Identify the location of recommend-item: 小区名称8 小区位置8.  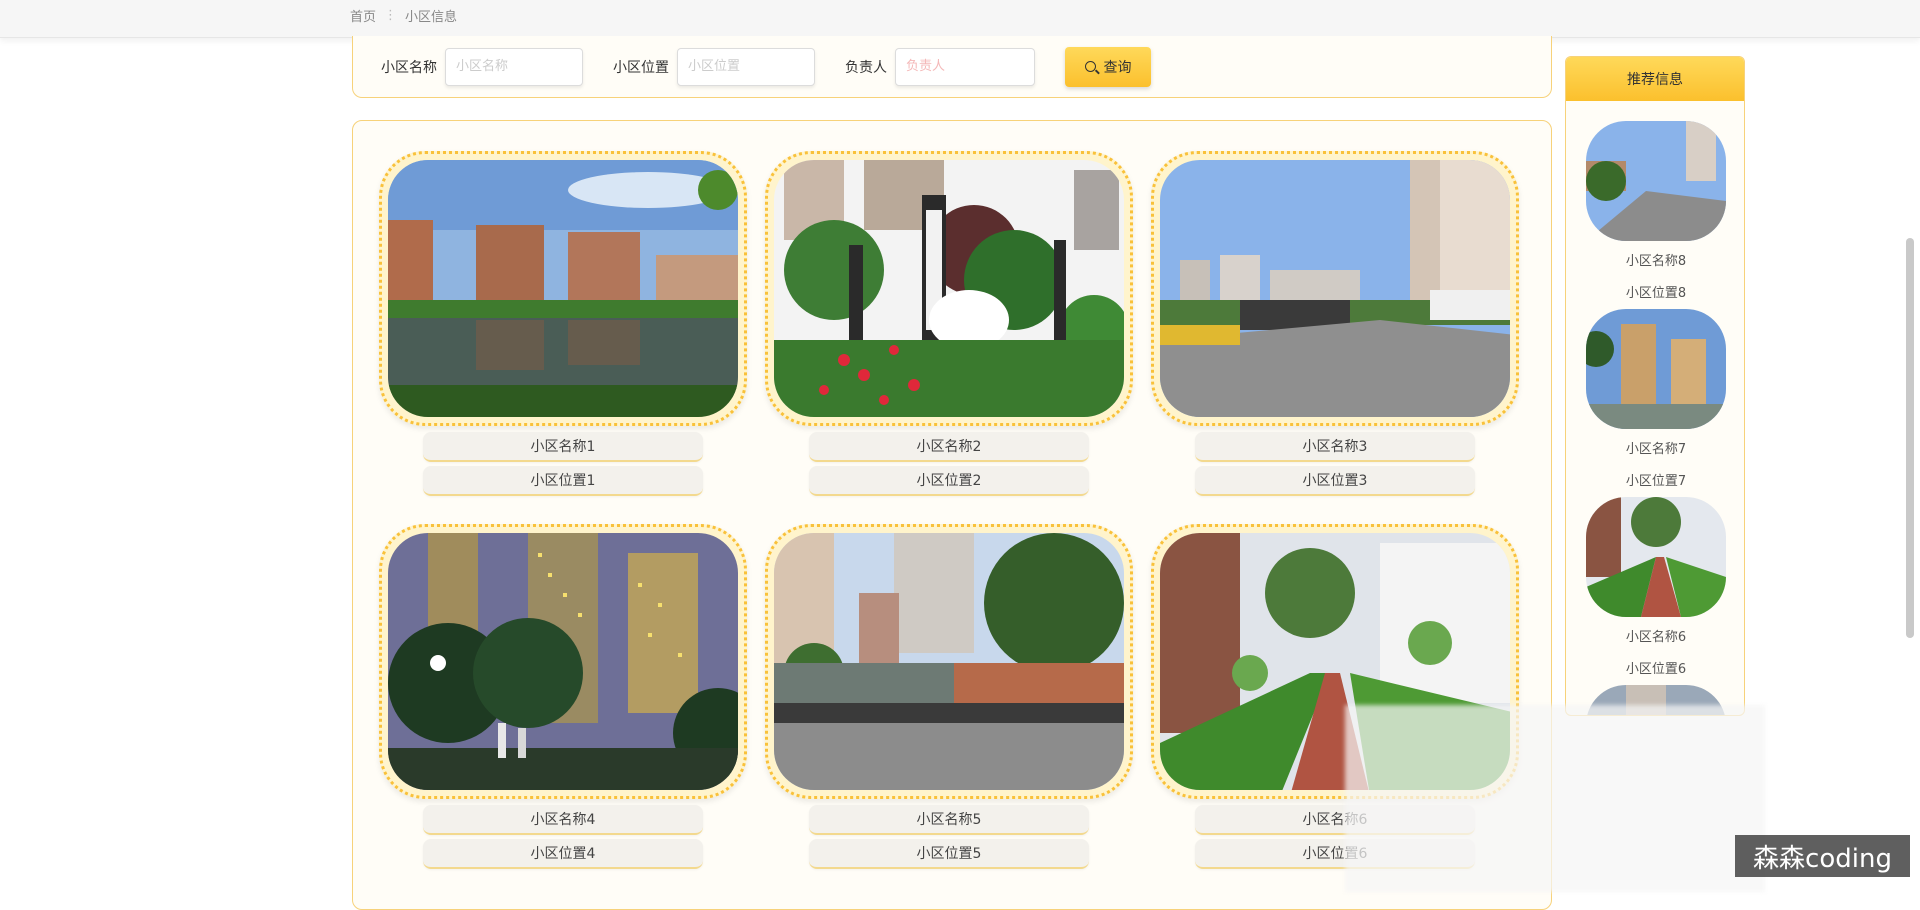
(1656, 213).